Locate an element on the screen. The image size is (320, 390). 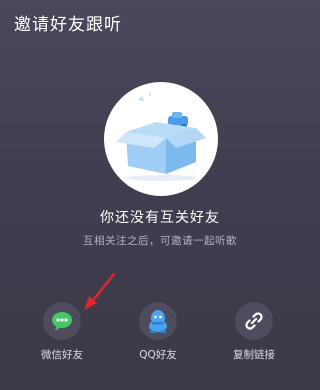
wechat-button is located at coordinates (62, 321).